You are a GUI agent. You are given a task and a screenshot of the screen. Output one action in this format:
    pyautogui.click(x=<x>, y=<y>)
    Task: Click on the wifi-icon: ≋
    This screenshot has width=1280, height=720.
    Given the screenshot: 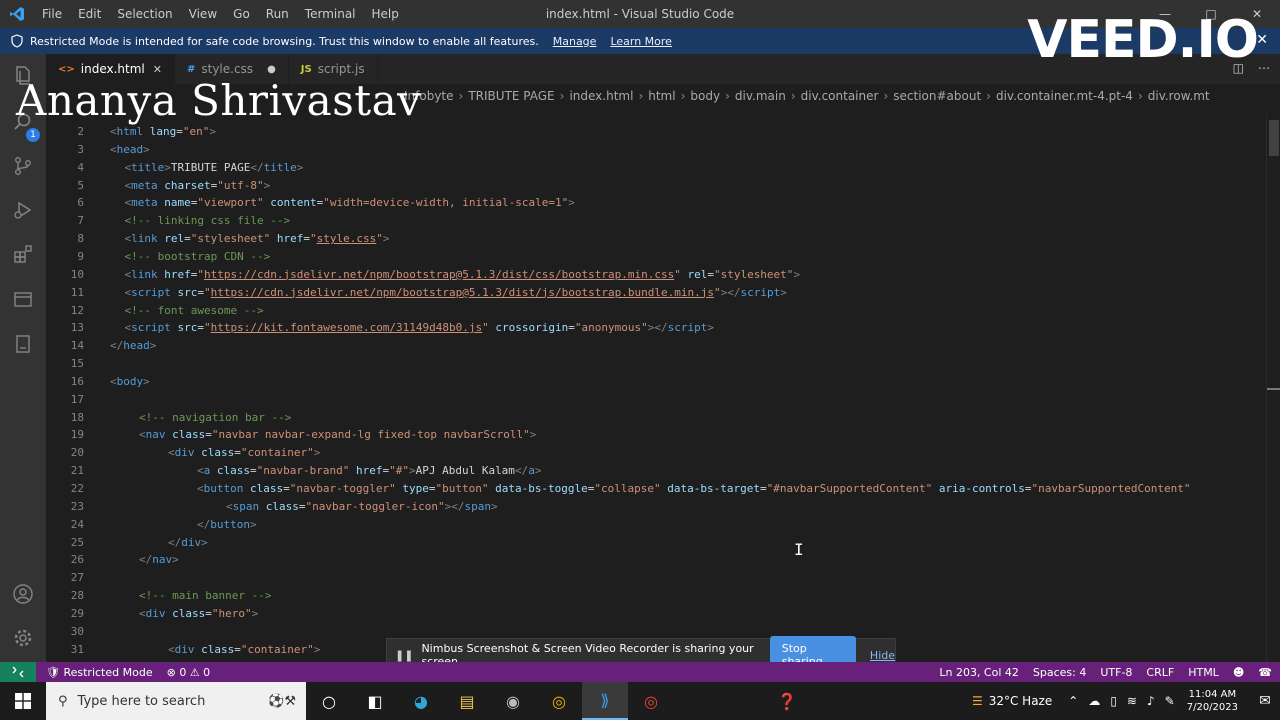 What is the action you would take?
    pyautogui.click(x=1132, y=701)
    